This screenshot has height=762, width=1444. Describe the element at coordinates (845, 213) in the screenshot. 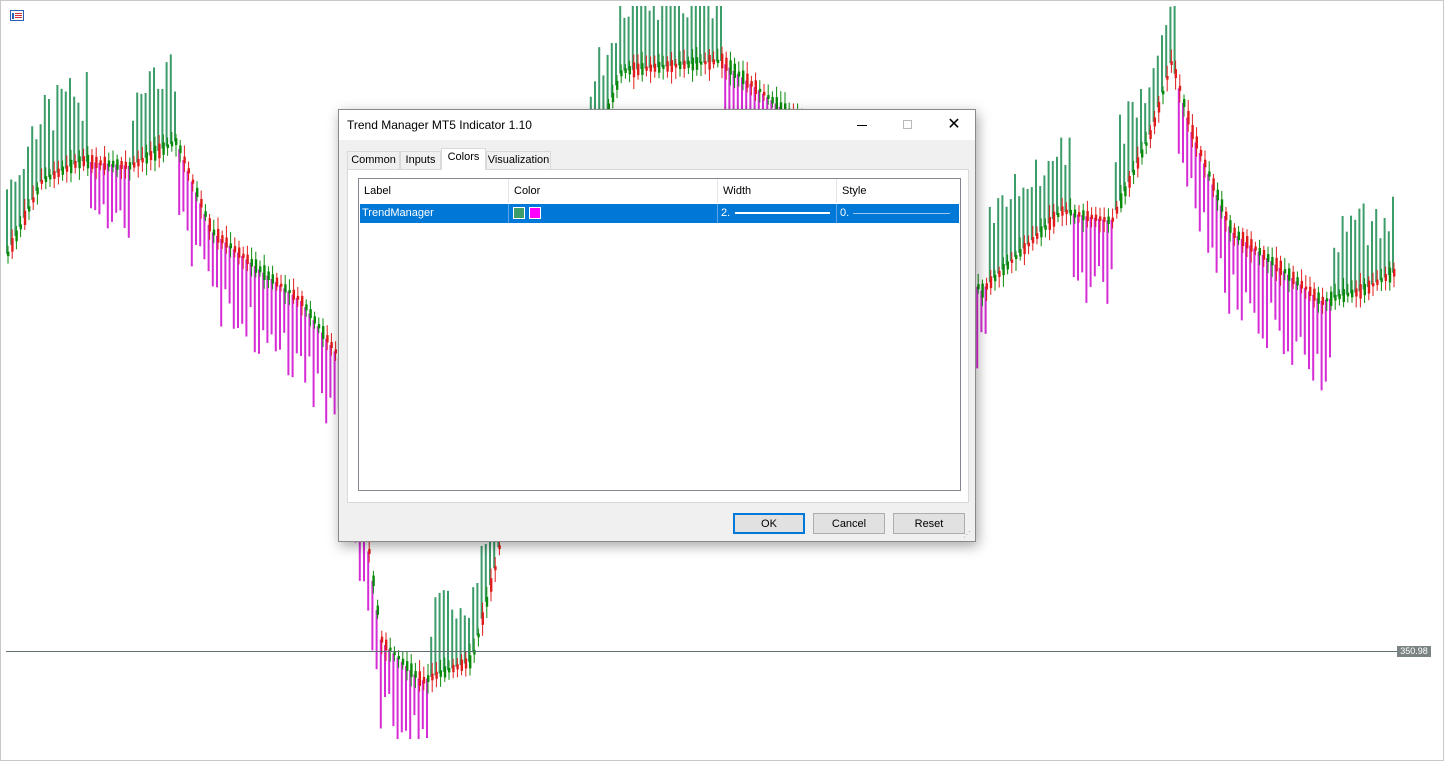

I see `style-value: 0.` at that location.